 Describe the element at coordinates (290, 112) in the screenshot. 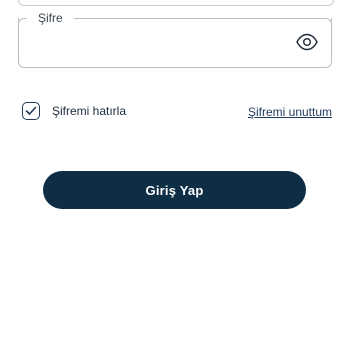

I see `forgot-password-link: Şifremi unuttum` at that location.